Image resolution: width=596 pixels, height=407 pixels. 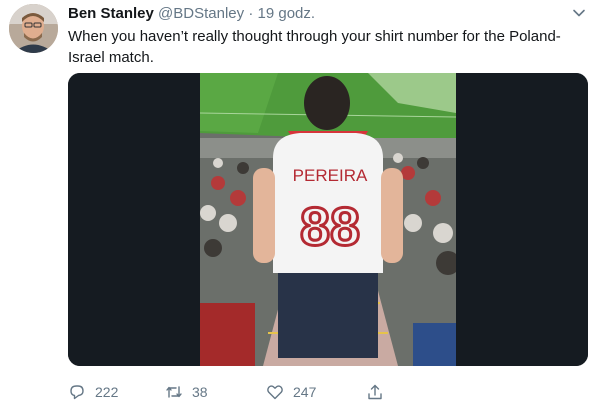 I want to click on share-icon, so click(x=375, y=392).